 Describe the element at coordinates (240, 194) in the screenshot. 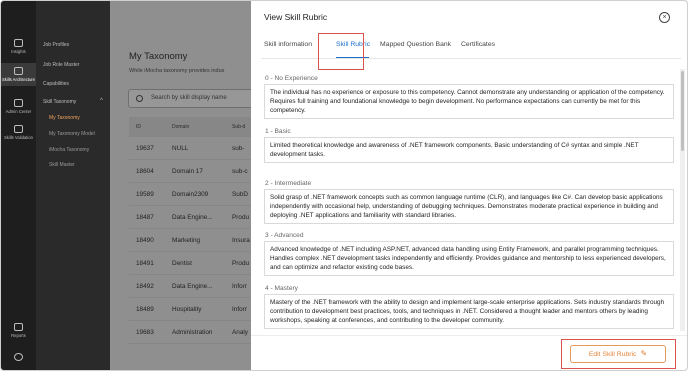

I see `cell-subdomain: SubD` at that location.